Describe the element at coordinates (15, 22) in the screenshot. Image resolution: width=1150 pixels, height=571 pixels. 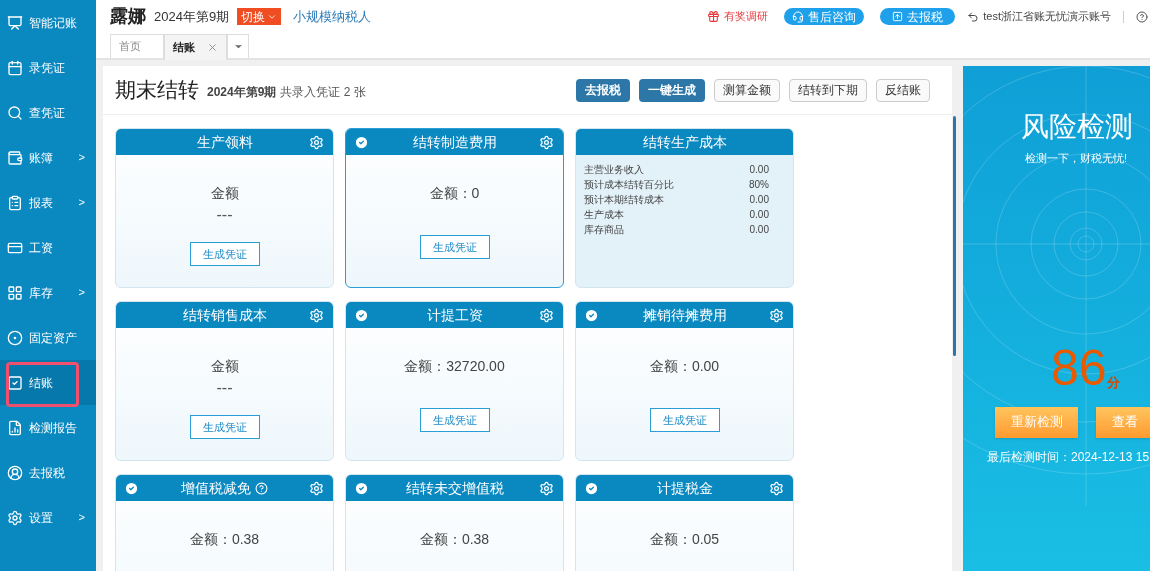
I see `presentation-board-icon` at that location.